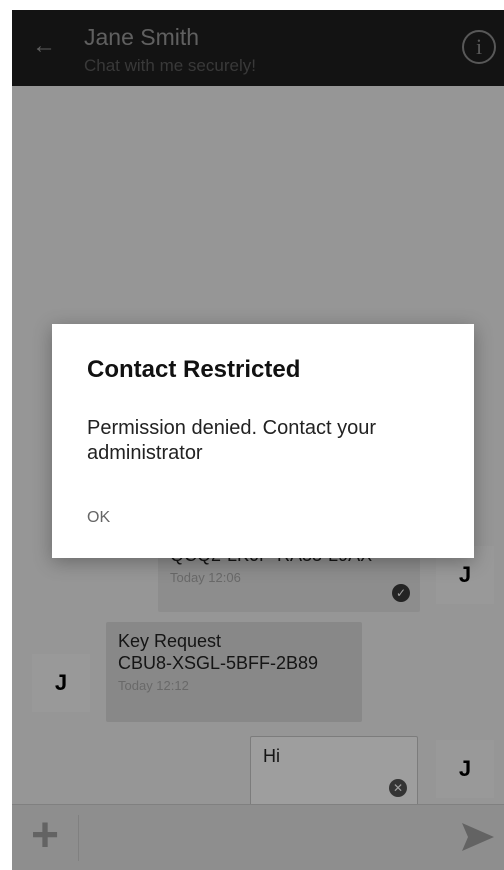 The width and height of the screenshot is (504, 870). I want to click on dialog-title: Contact Restricted, so click(194, 369).